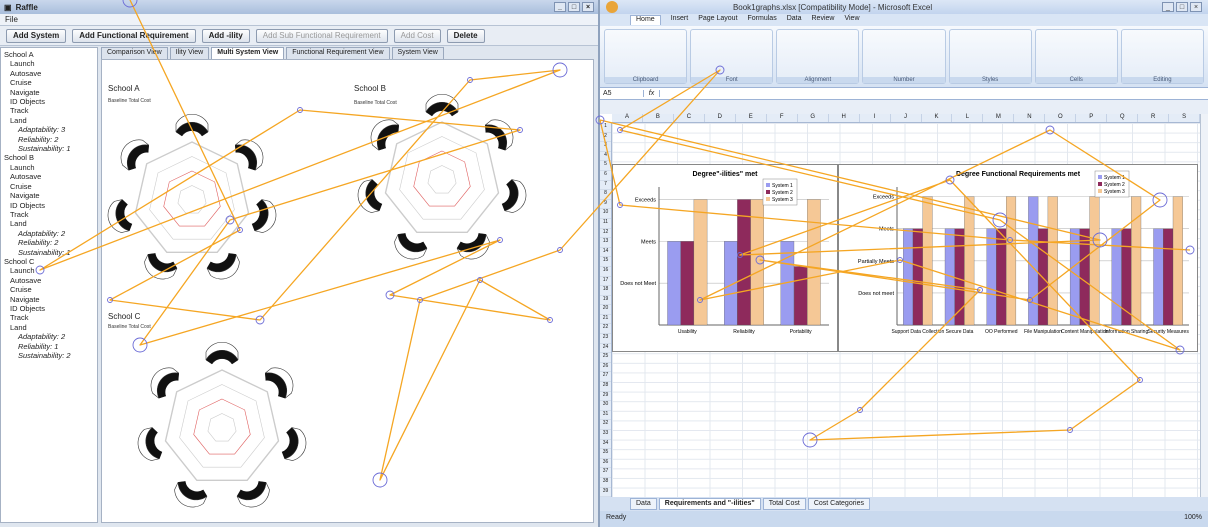 This screenshot has height=527, width=1208. I want to click on tree-item: Reliability: 2, so click(49, 242).